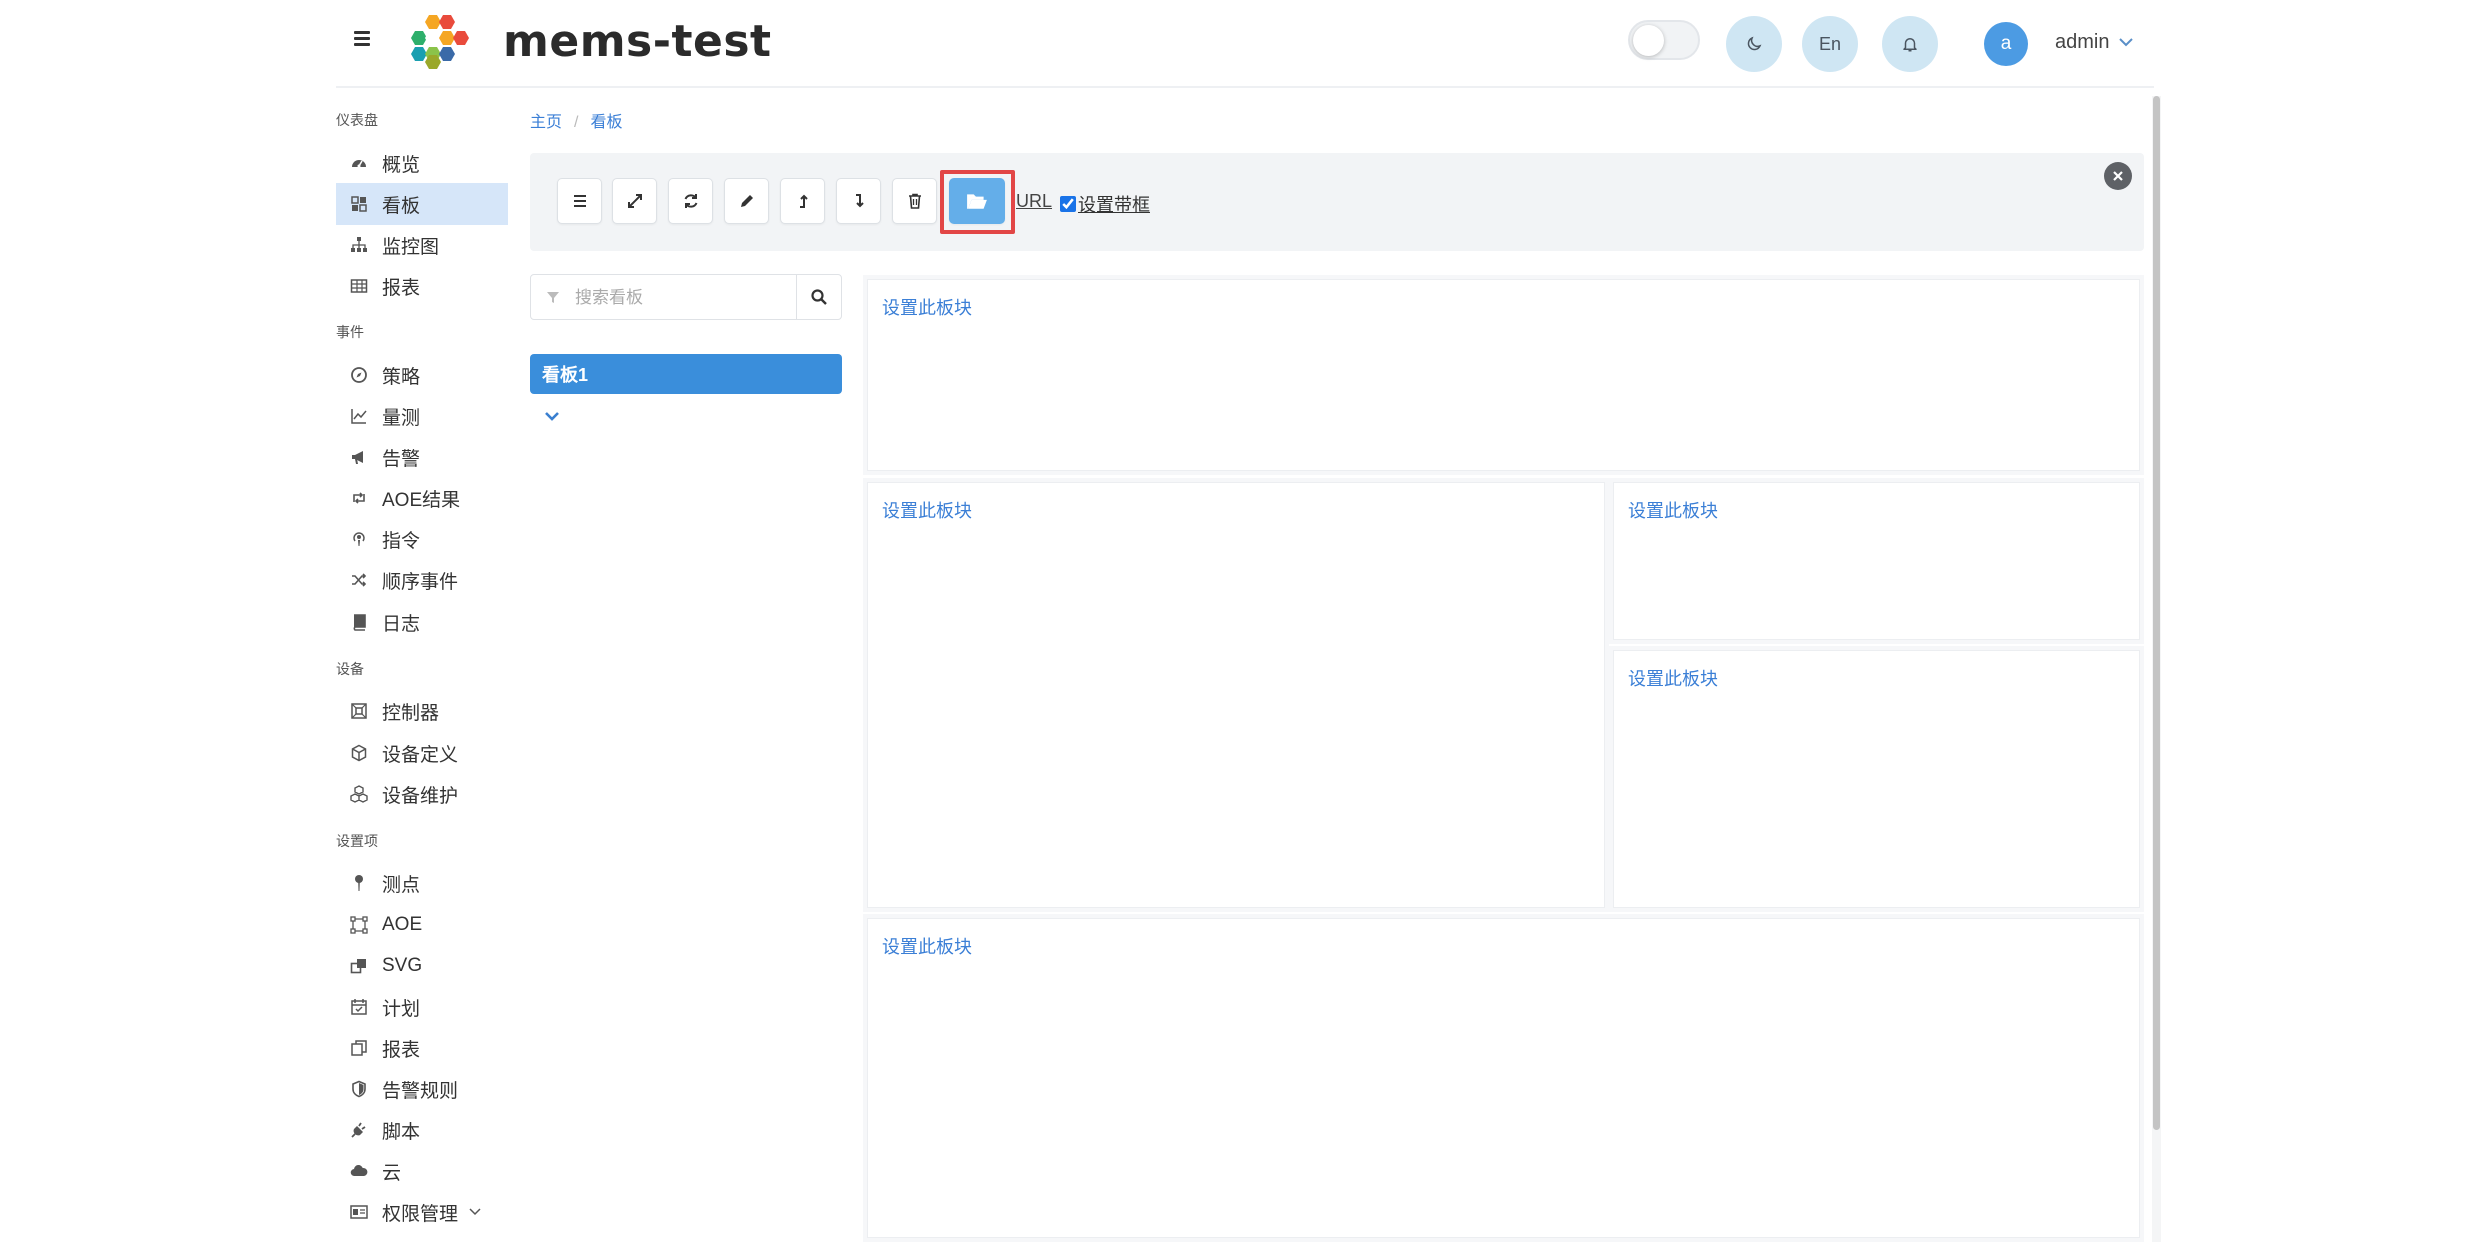 Image resolution: width=2489 pixels, height=1242 pixels. Describe the element at coordinates (359, 794) in the screenshot. I see `cubes-icon` at that location.